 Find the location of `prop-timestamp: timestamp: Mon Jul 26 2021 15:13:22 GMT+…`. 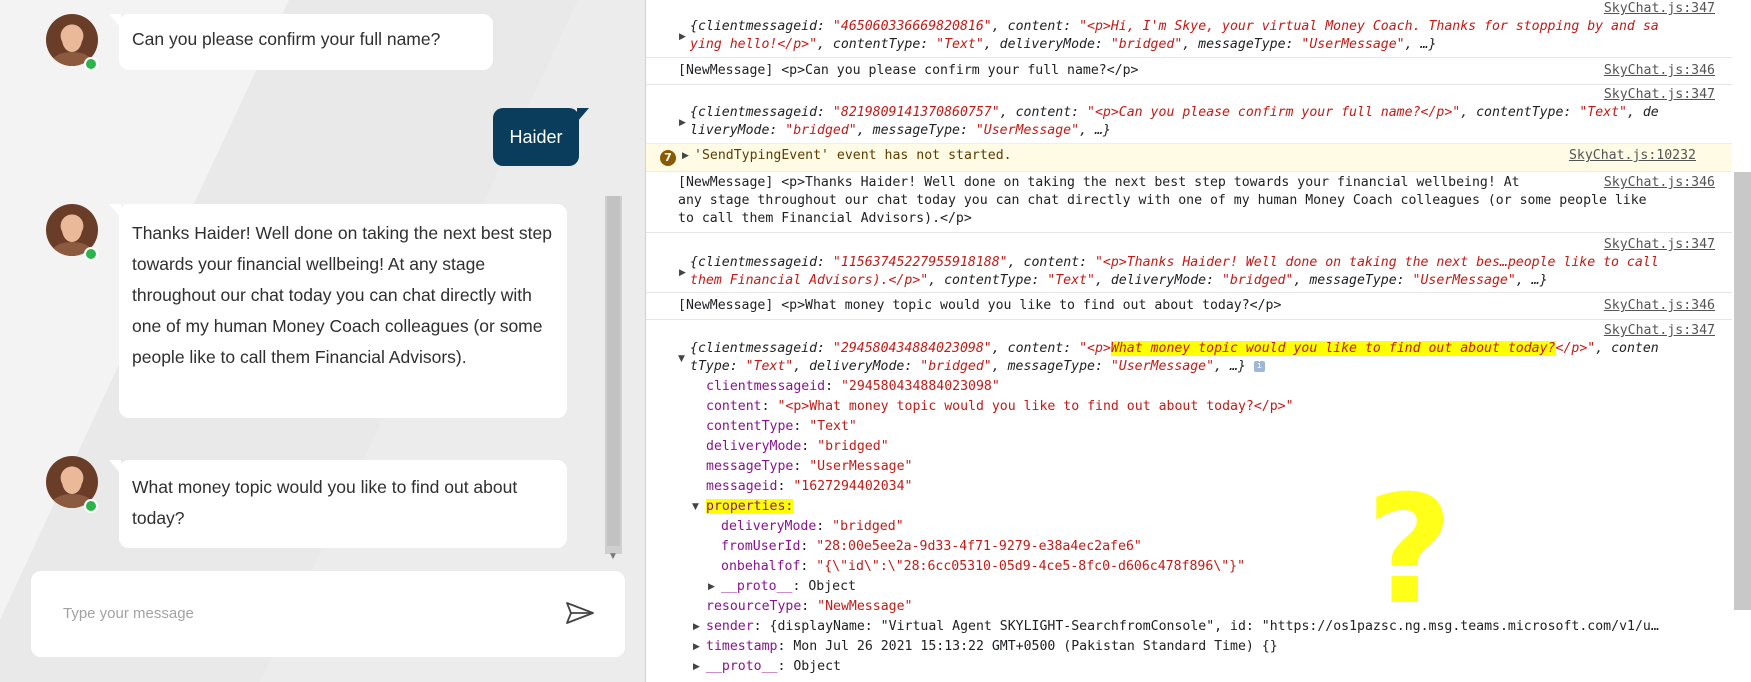

prop-timestamp: timestamp: Mon Jul 26 2021 15:13:22 GMT+… is located at coordinates (992, 647).